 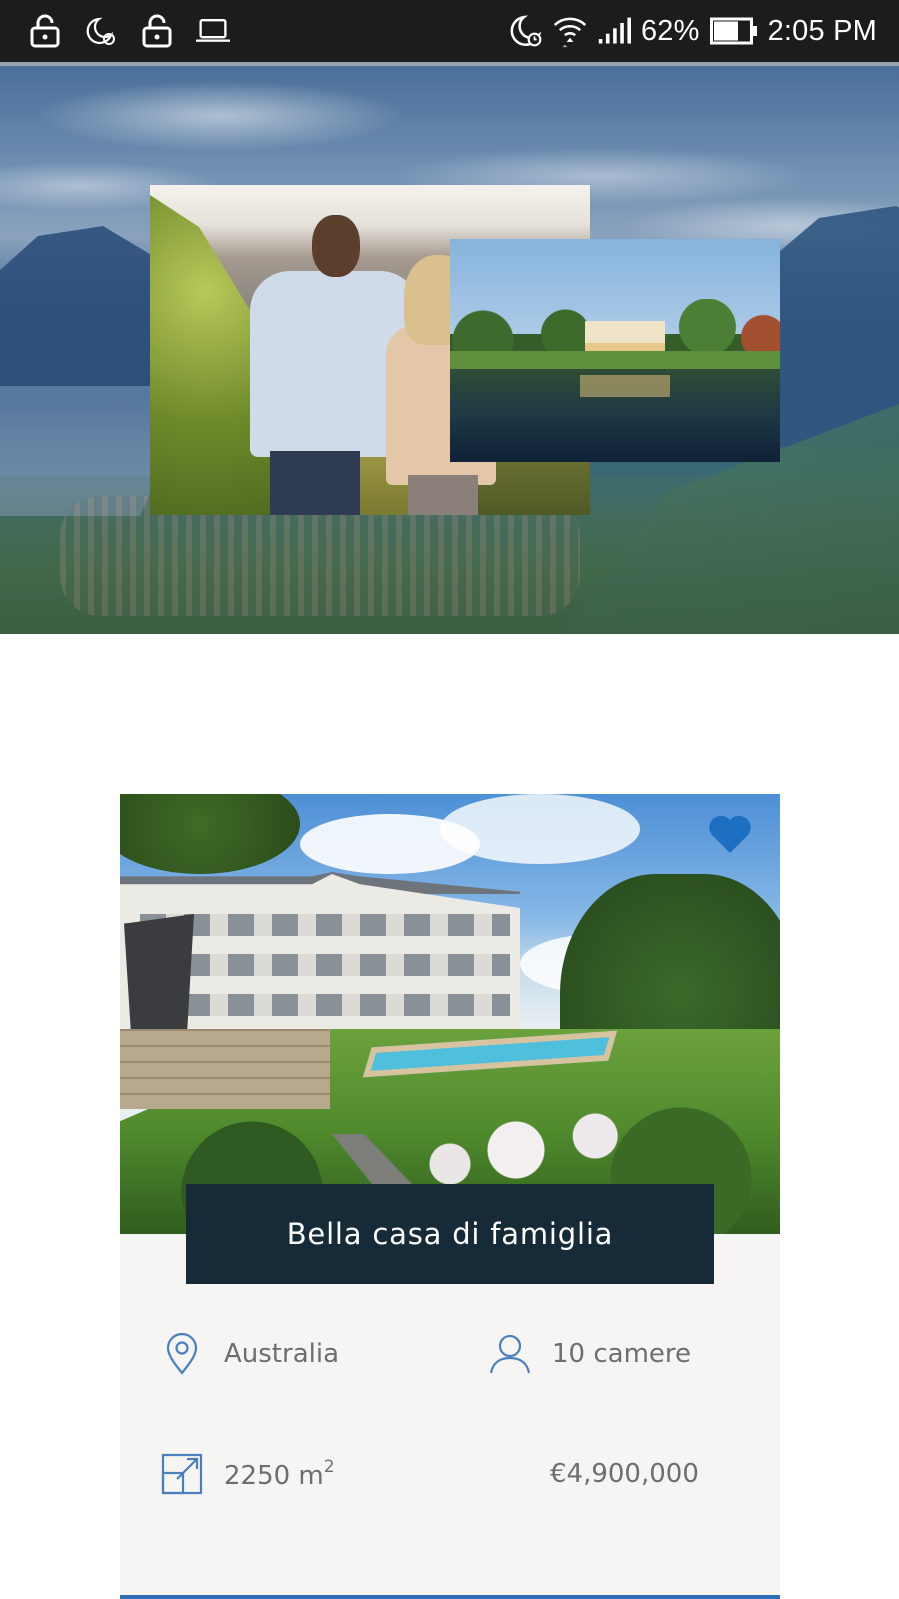 What do you see at coordinates (622, 1354) in the screenshot?
I see `rooms-text: 10 camere` at bounding box center [622, 1354].